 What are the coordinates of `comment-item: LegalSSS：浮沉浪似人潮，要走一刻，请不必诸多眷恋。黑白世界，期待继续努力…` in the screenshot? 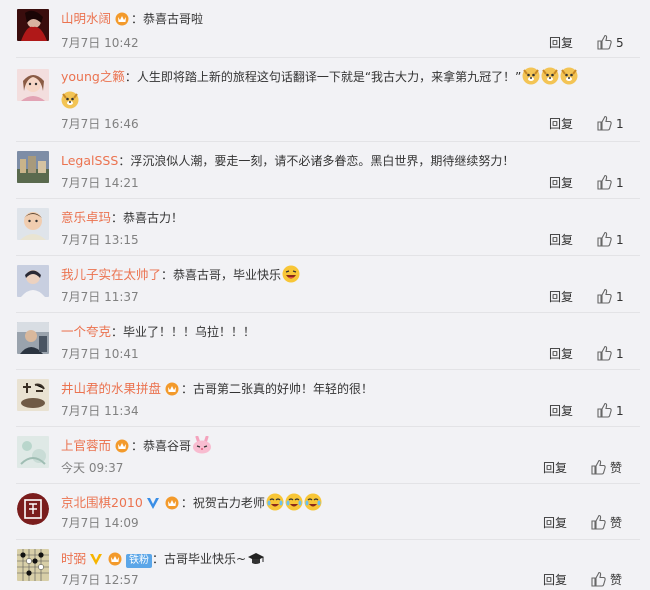 It's located at (325, 170).